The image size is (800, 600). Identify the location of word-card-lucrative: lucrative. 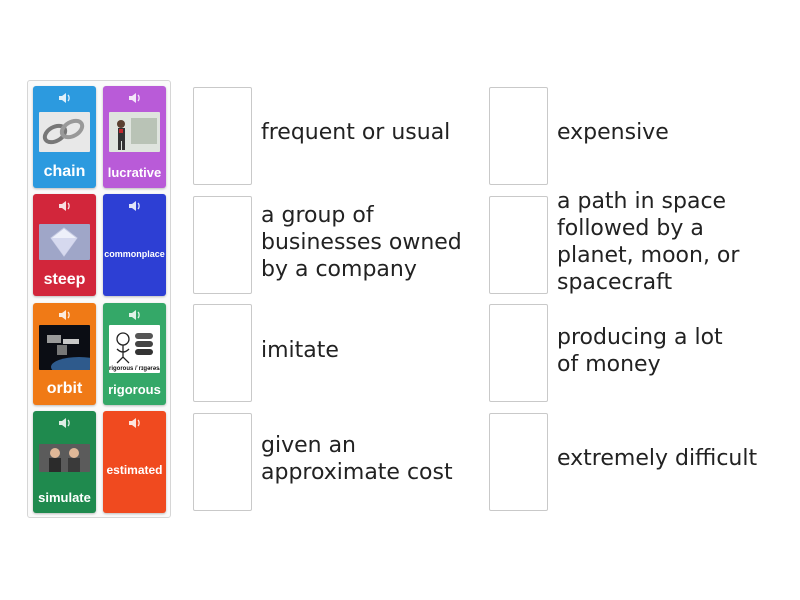
(134, 137).